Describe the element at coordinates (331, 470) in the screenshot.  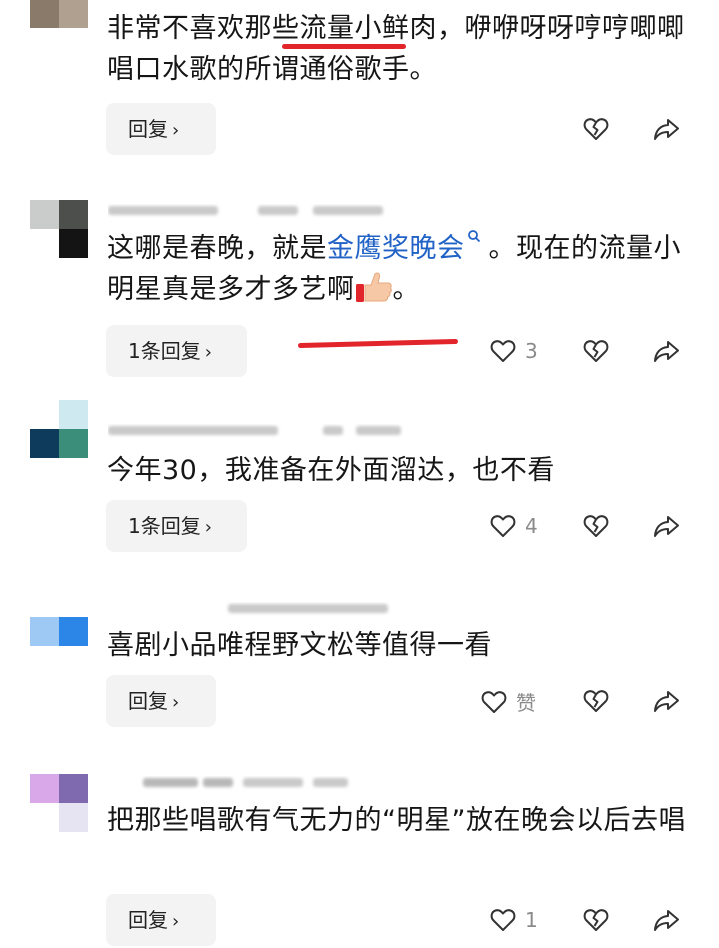
I see `comment-text: 今年30，我准备在外面溜达，也不看` at that location.